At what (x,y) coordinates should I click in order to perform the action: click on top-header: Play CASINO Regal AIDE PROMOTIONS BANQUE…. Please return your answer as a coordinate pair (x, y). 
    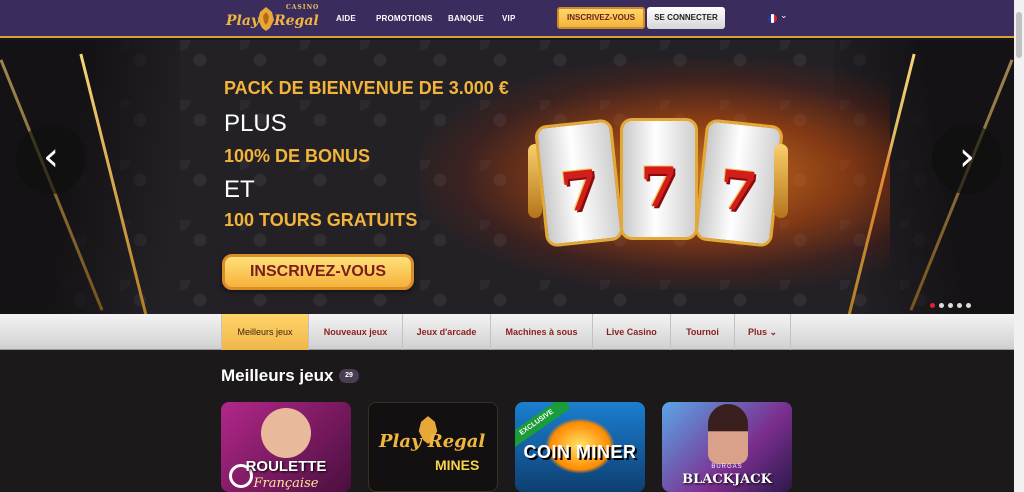
    Looking at the image, I should click on (507, 19).